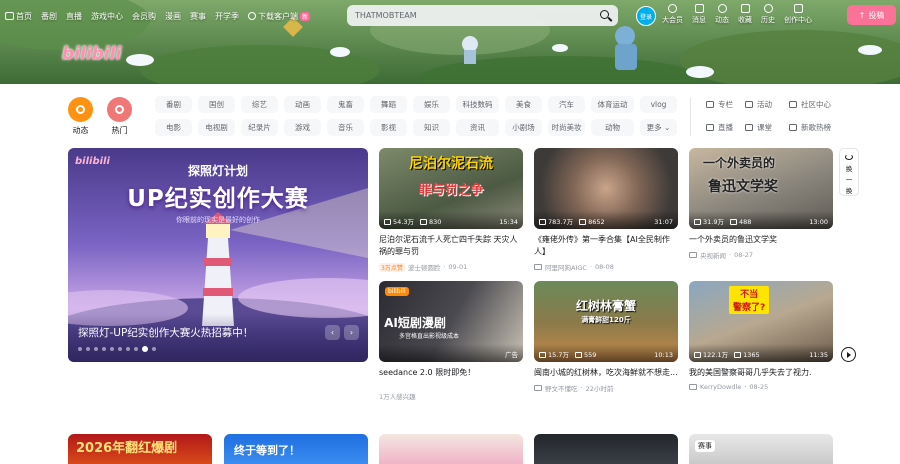 This screenshot has width=900, height=464. I want to click on video-thumbnail: 783.7万 8652 31:07, so click(606, 188).